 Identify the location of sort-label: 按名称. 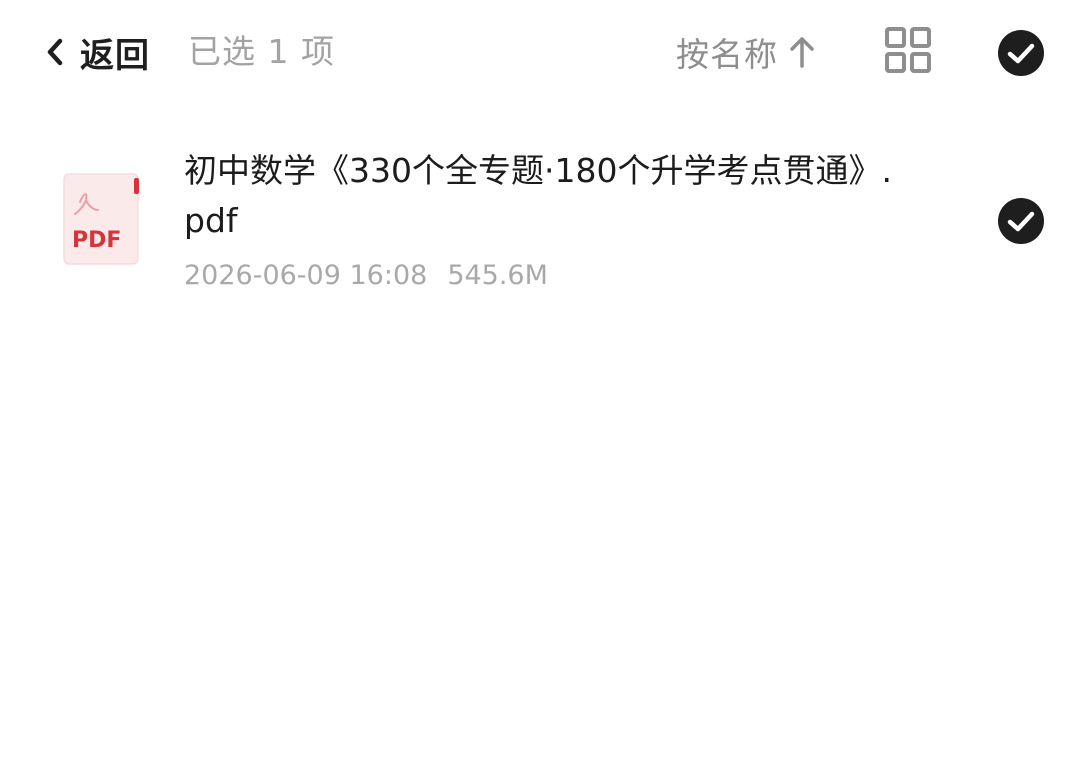
(727, 54).